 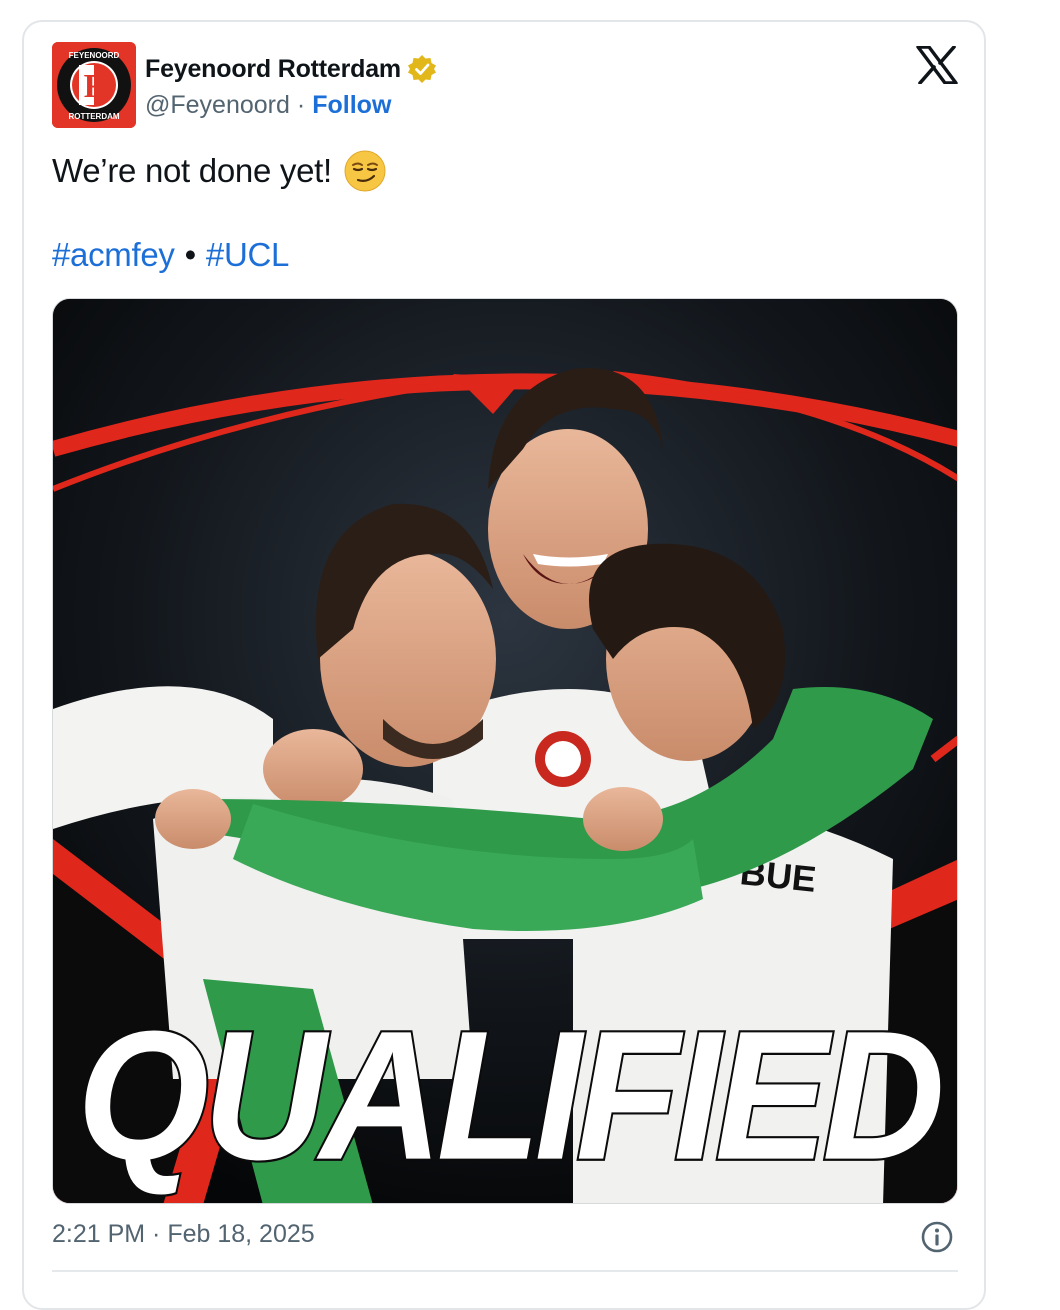 I want to click on qualified-headline: QUALIFIED, so click(x=508, y=1096).